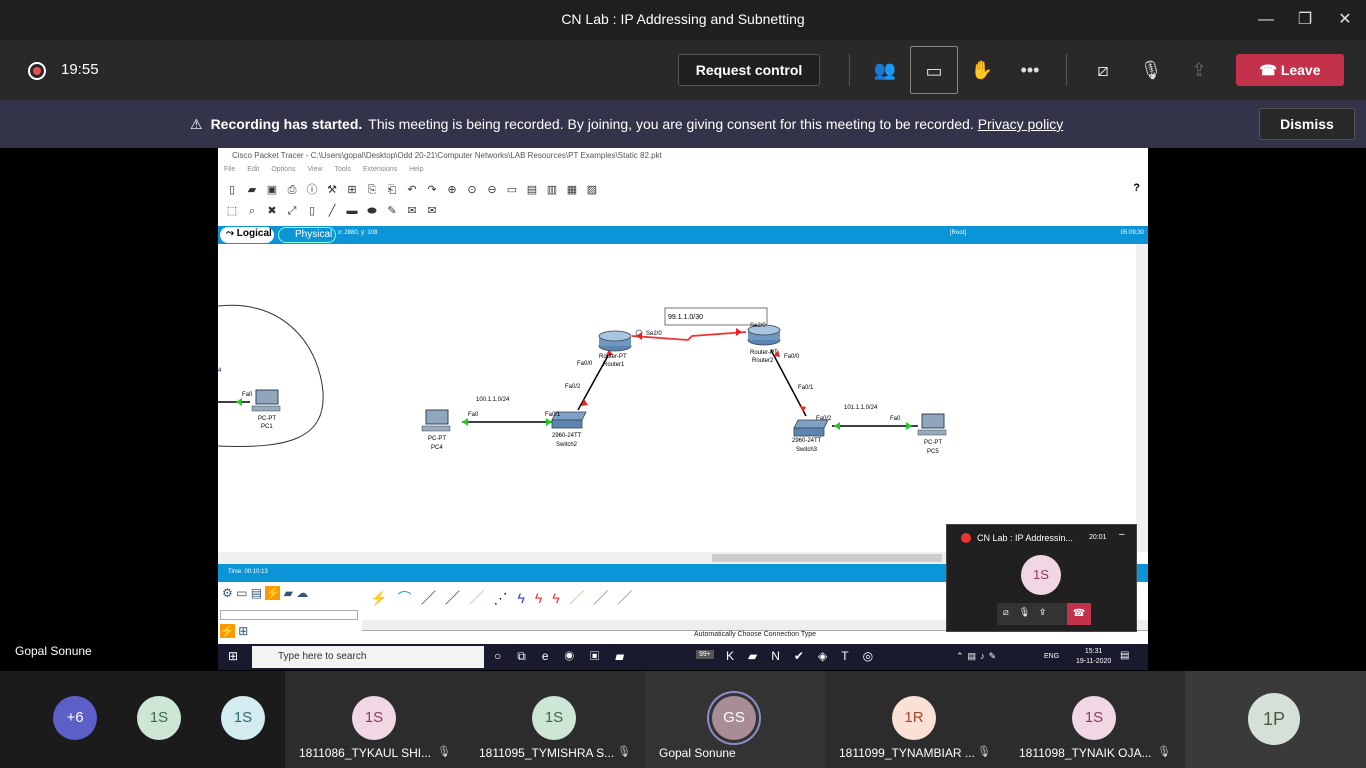 This screenshot has height=768, width=1366. I want to click on scroll-thumb, so click(827, 558).